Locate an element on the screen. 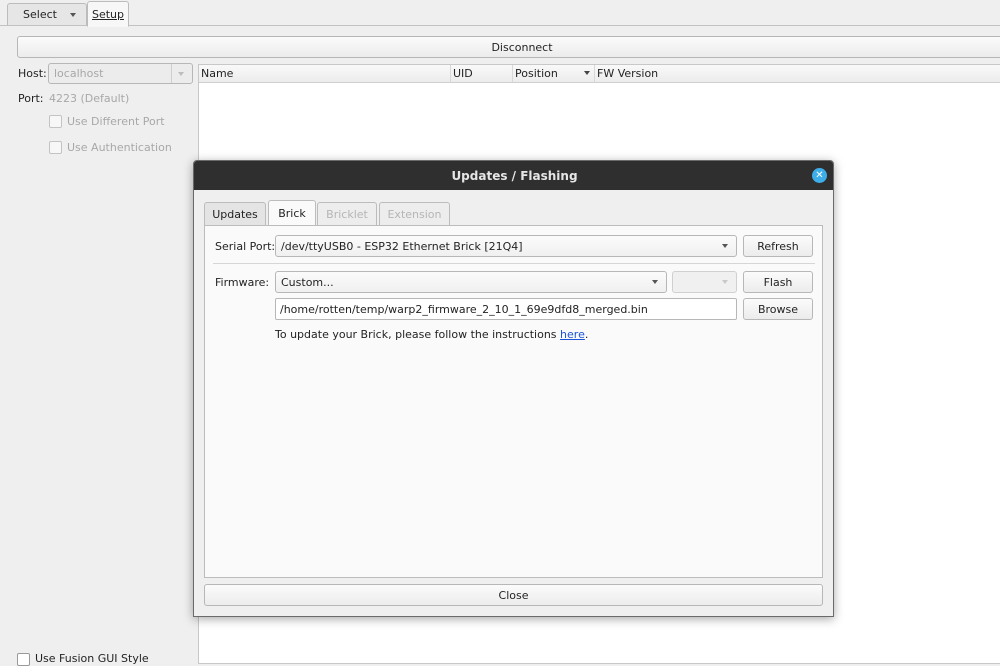 Image resolution: width=1000 pixels, height=666 pixels. tab-brick: Brick is located at coordinates (292, 213).